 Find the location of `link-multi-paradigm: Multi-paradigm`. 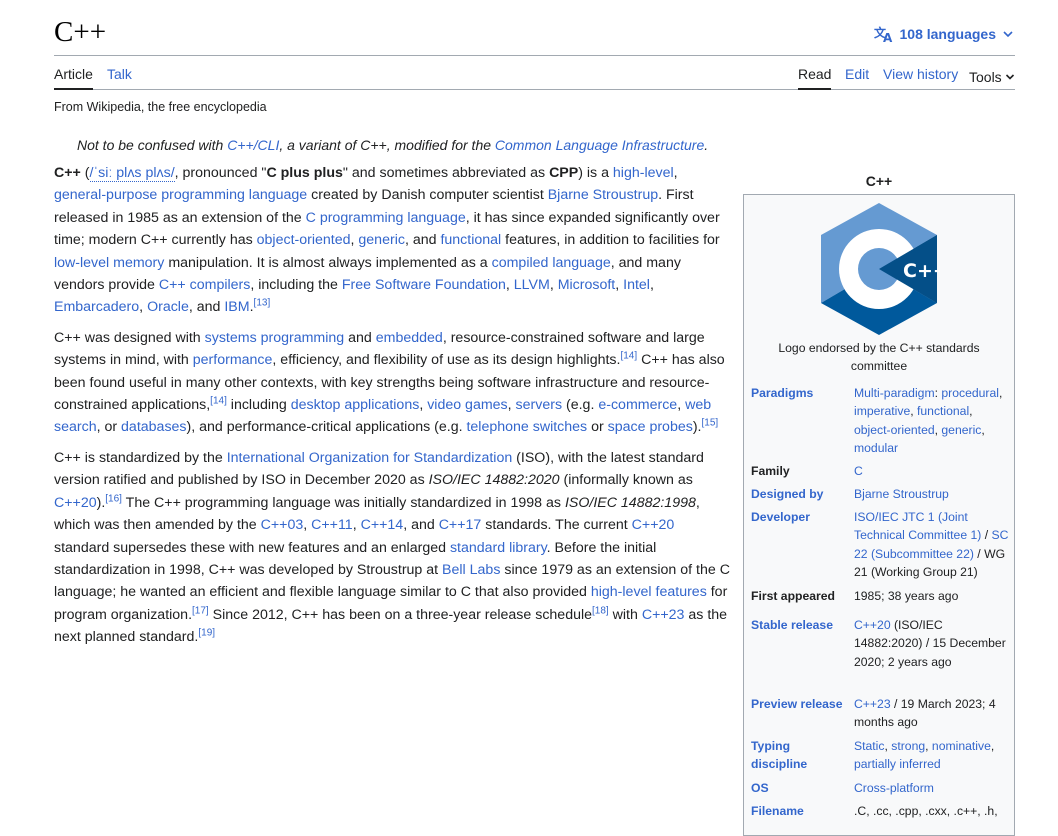

link-multi-paradigm: Multi-paradigm is located at coordinates (894, 393).